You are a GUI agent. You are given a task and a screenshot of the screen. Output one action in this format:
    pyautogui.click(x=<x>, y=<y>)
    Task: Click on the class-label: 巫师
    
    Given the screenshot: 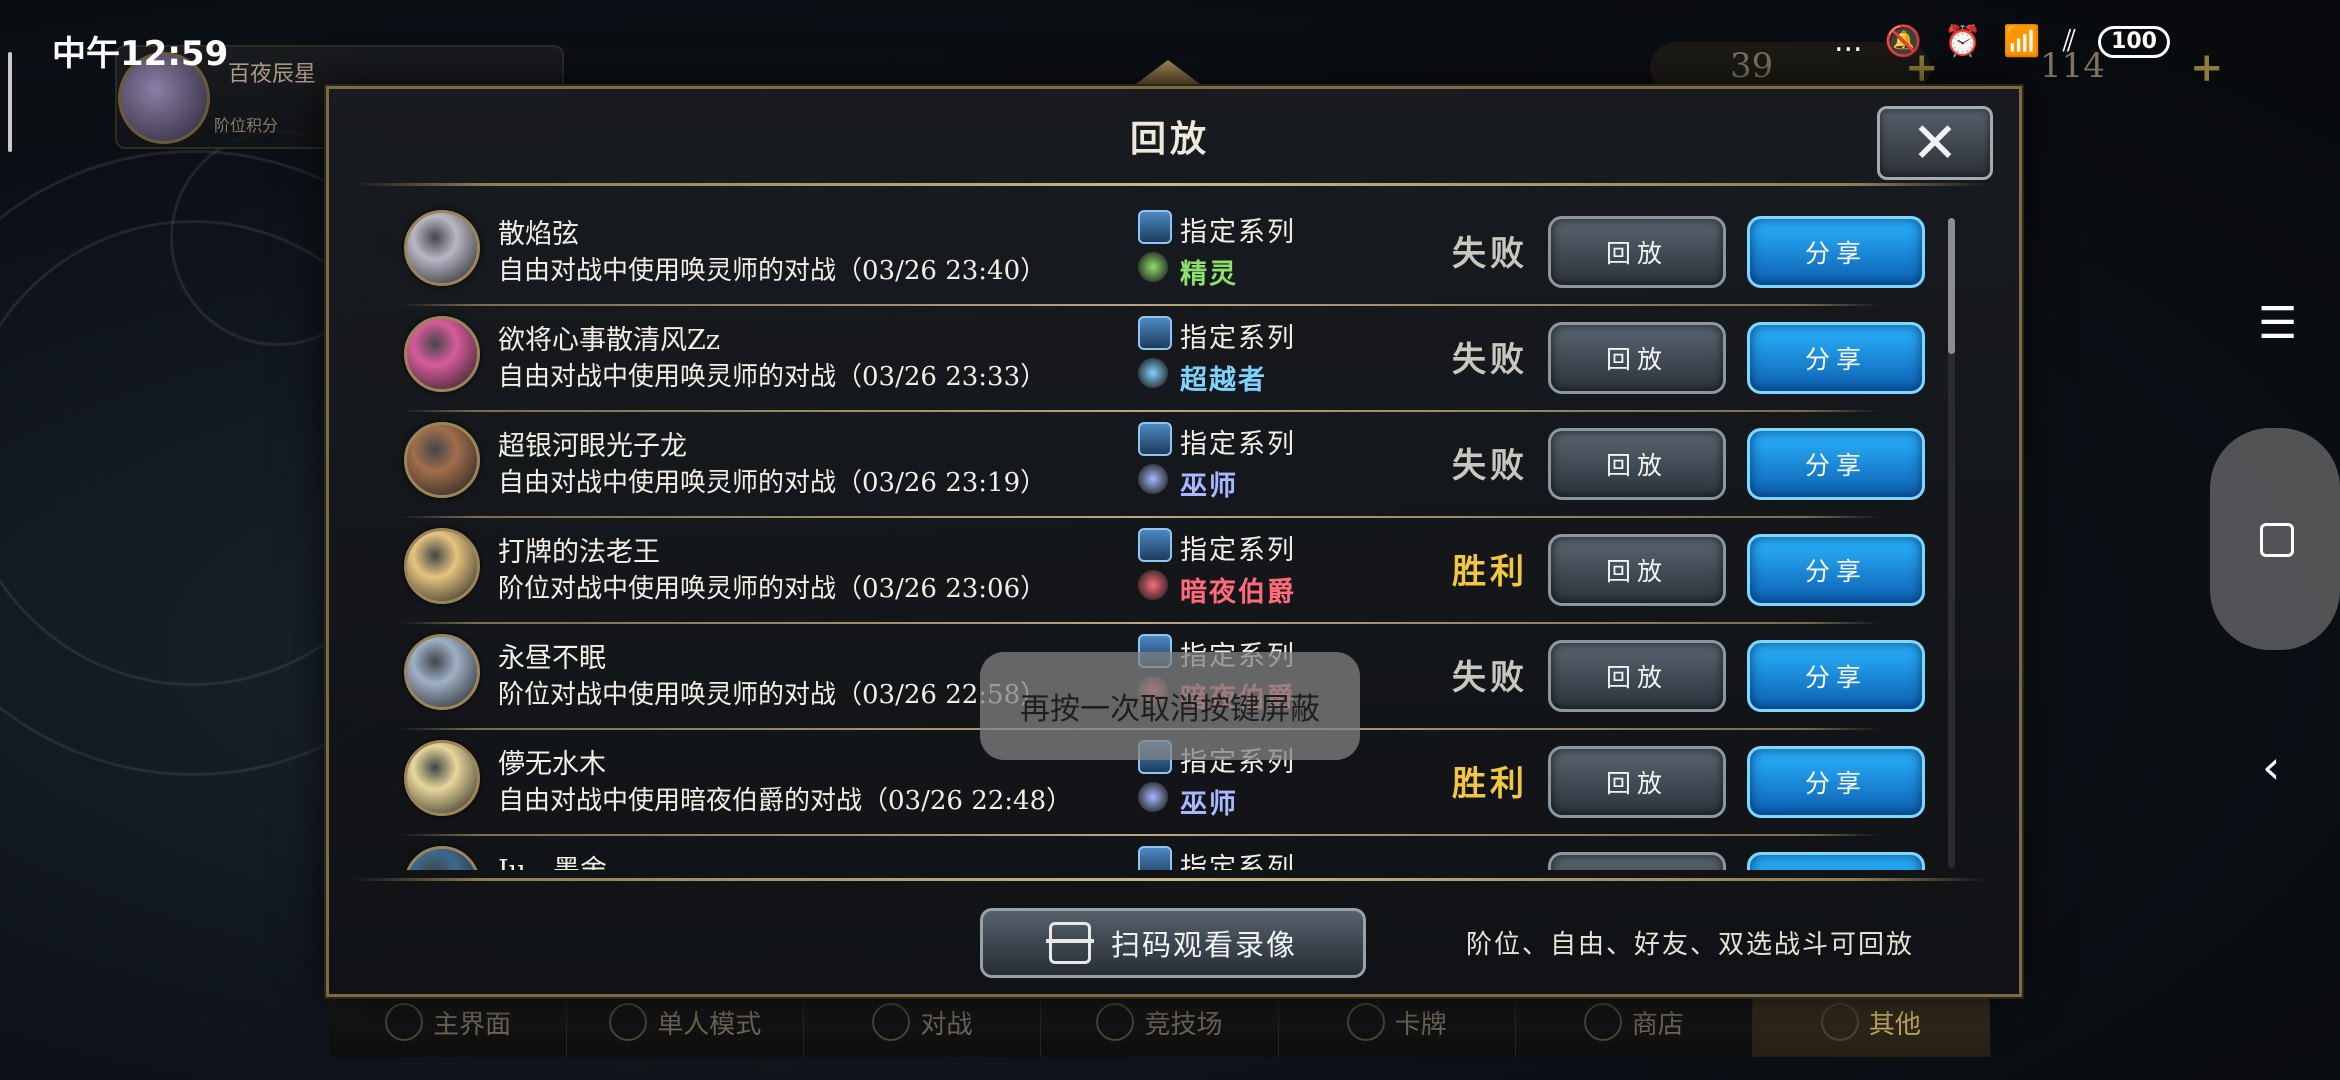 What is the action you would take?
    pyautogui.click(x=1209, y=486)
    